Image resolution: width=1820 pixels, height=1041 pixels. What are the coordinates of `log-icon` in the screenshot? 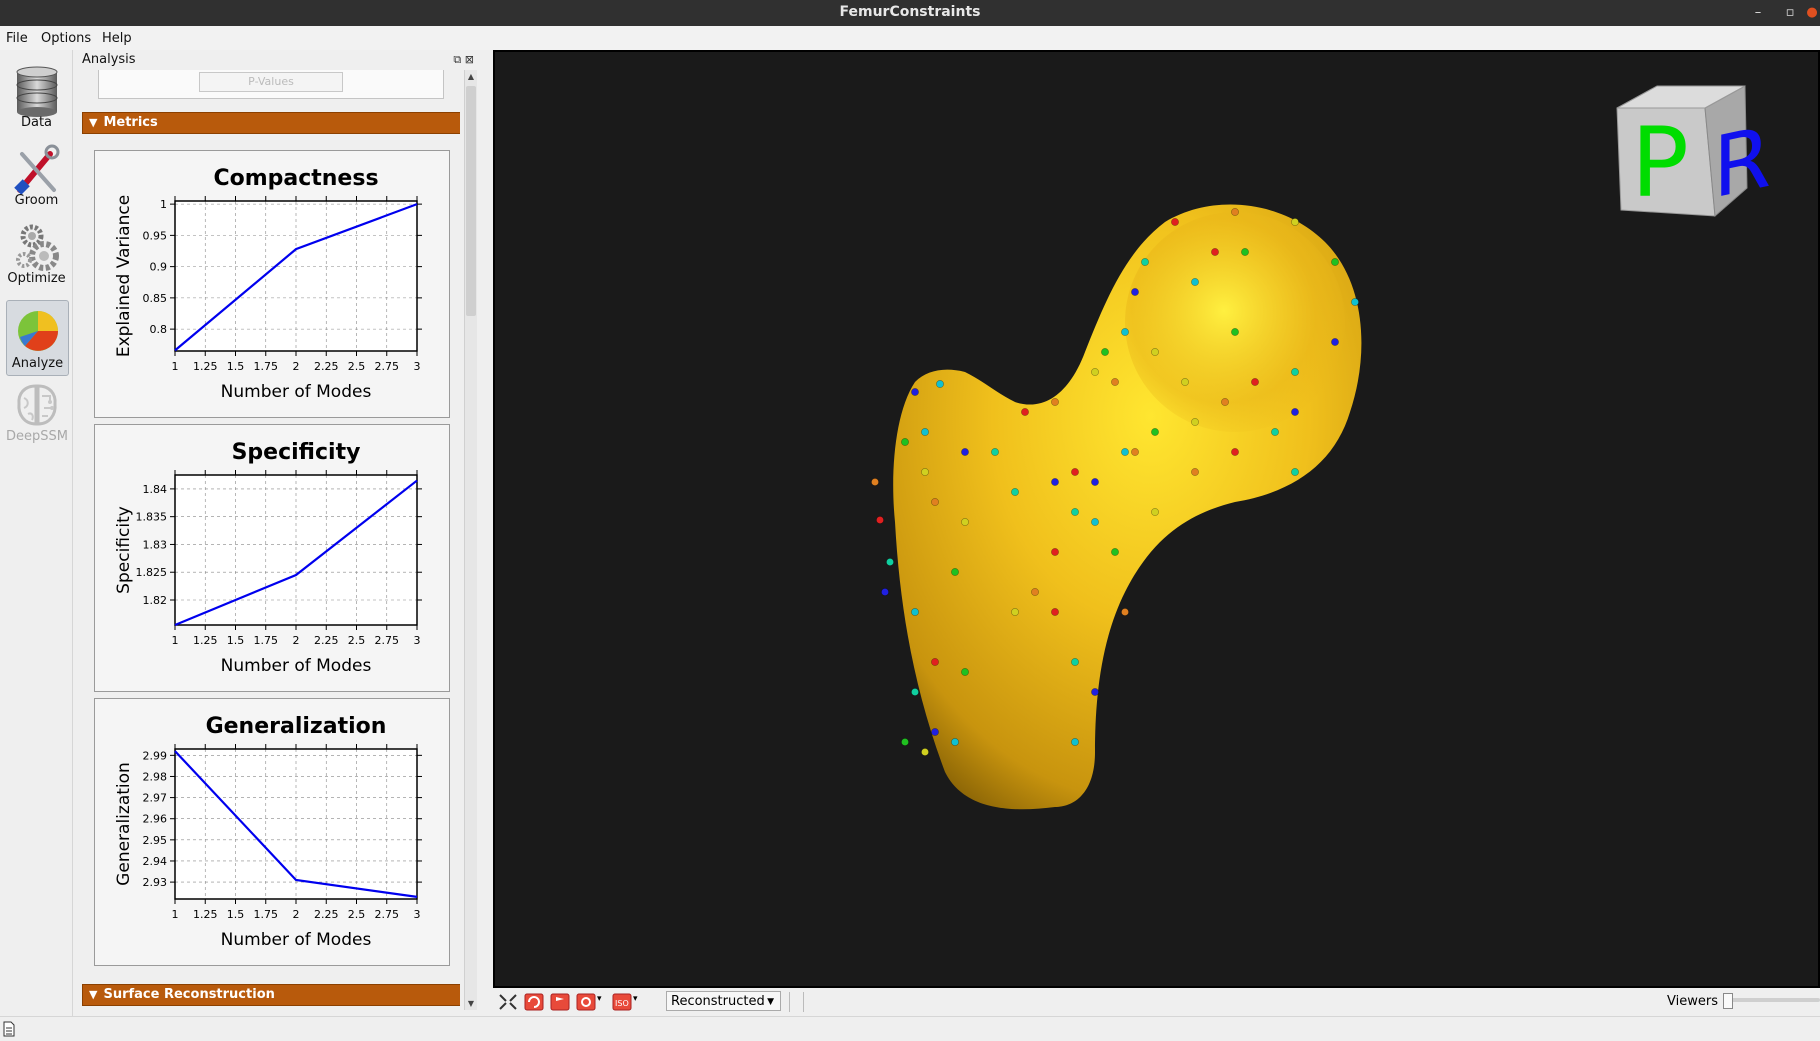 It's located at (9, 1029).